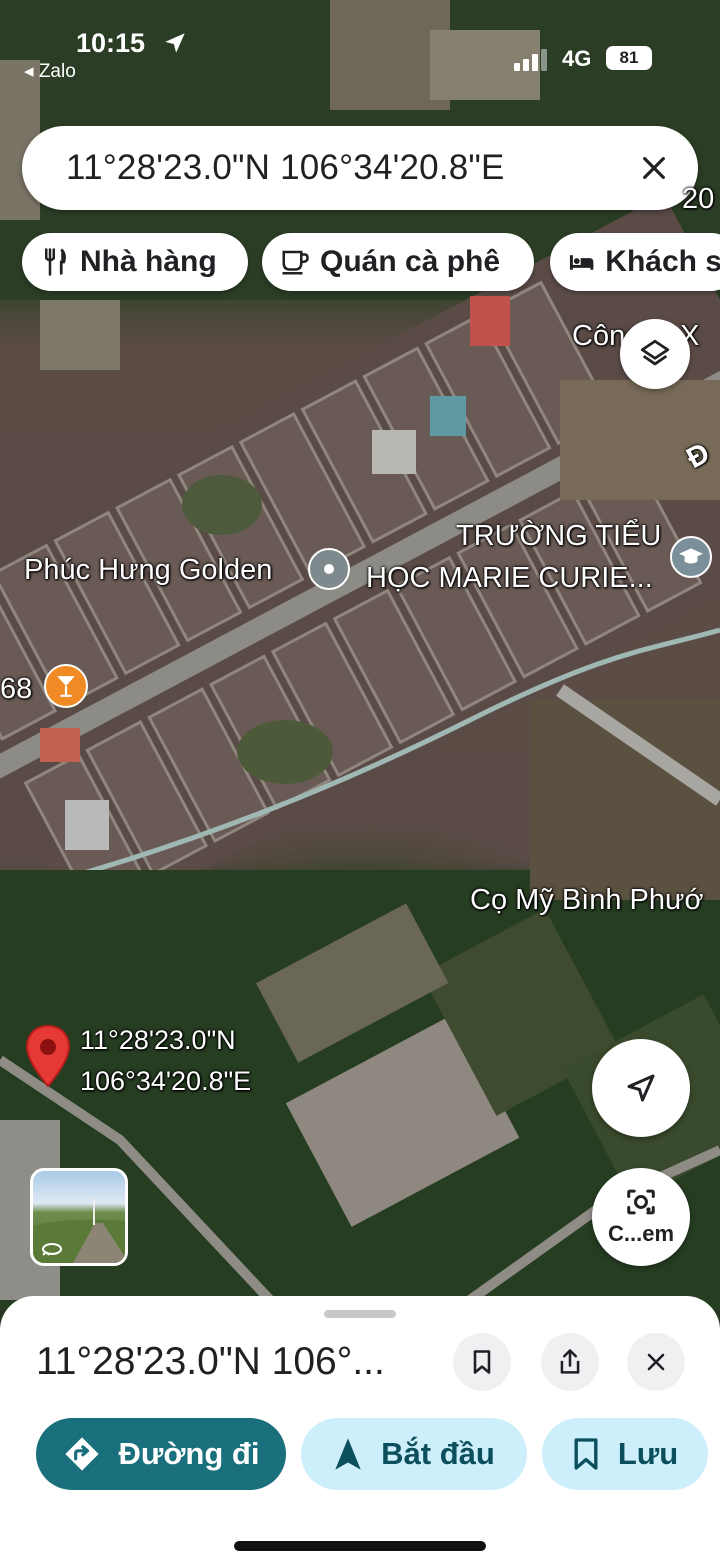 The height and width of the screenshot is (1565, 720). Describe the element at coordinates (48, 1057) in the screenshot. I see `dropped-pin-icon` at that location.